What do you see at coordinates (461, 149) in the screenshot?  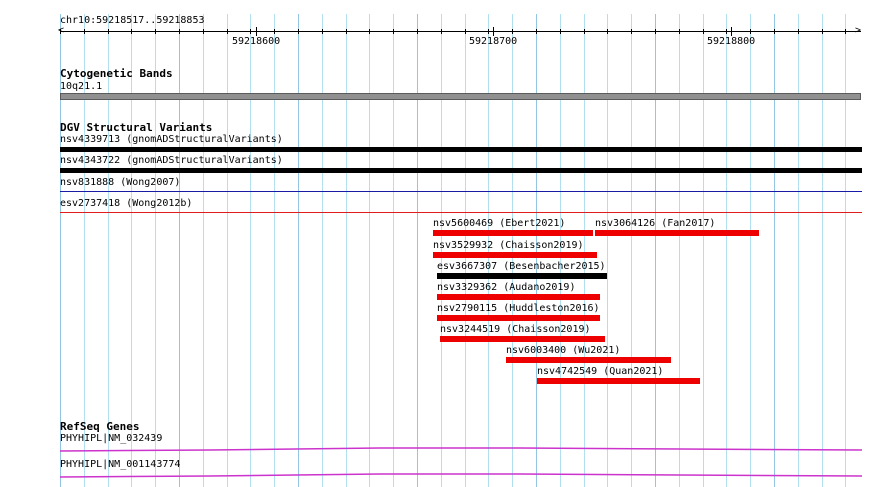 I see `variant-bar-nsv4339713` at bounding box center [461, 149].